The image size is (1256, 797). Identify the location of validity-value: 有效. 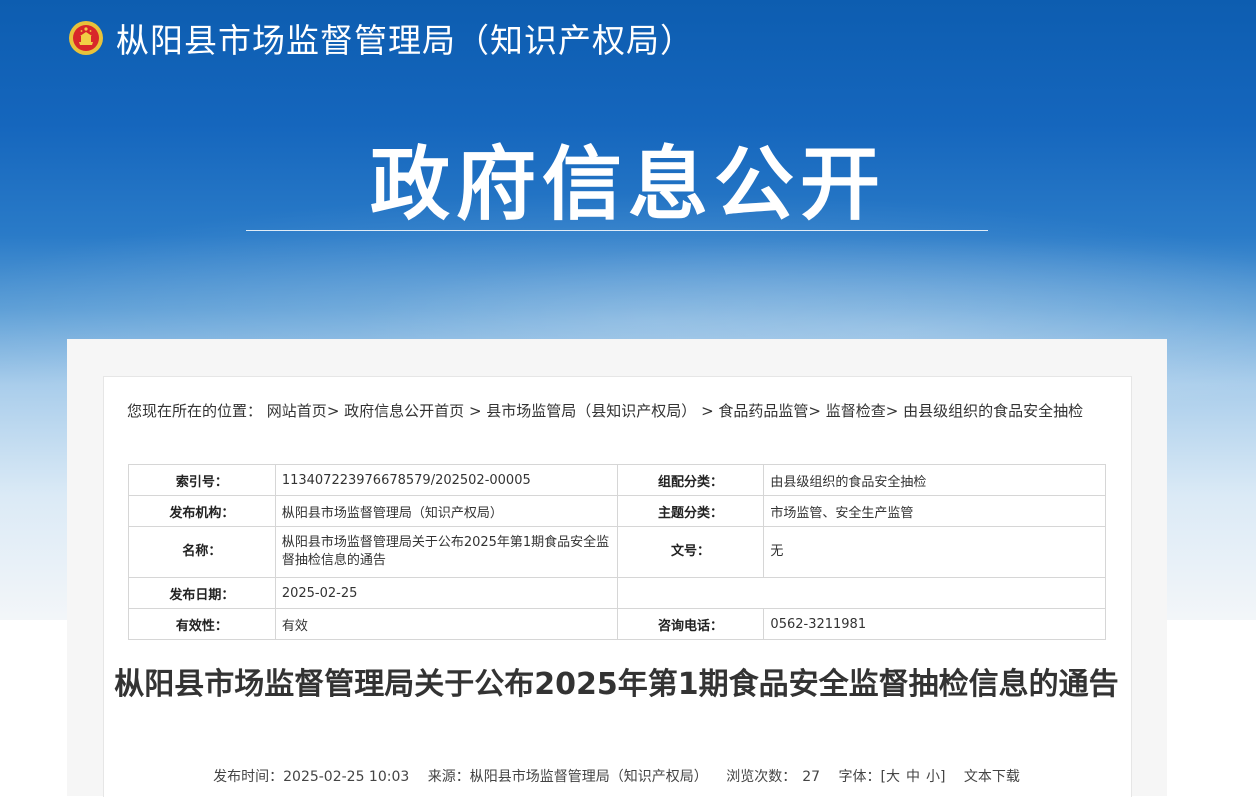
(446, 624).